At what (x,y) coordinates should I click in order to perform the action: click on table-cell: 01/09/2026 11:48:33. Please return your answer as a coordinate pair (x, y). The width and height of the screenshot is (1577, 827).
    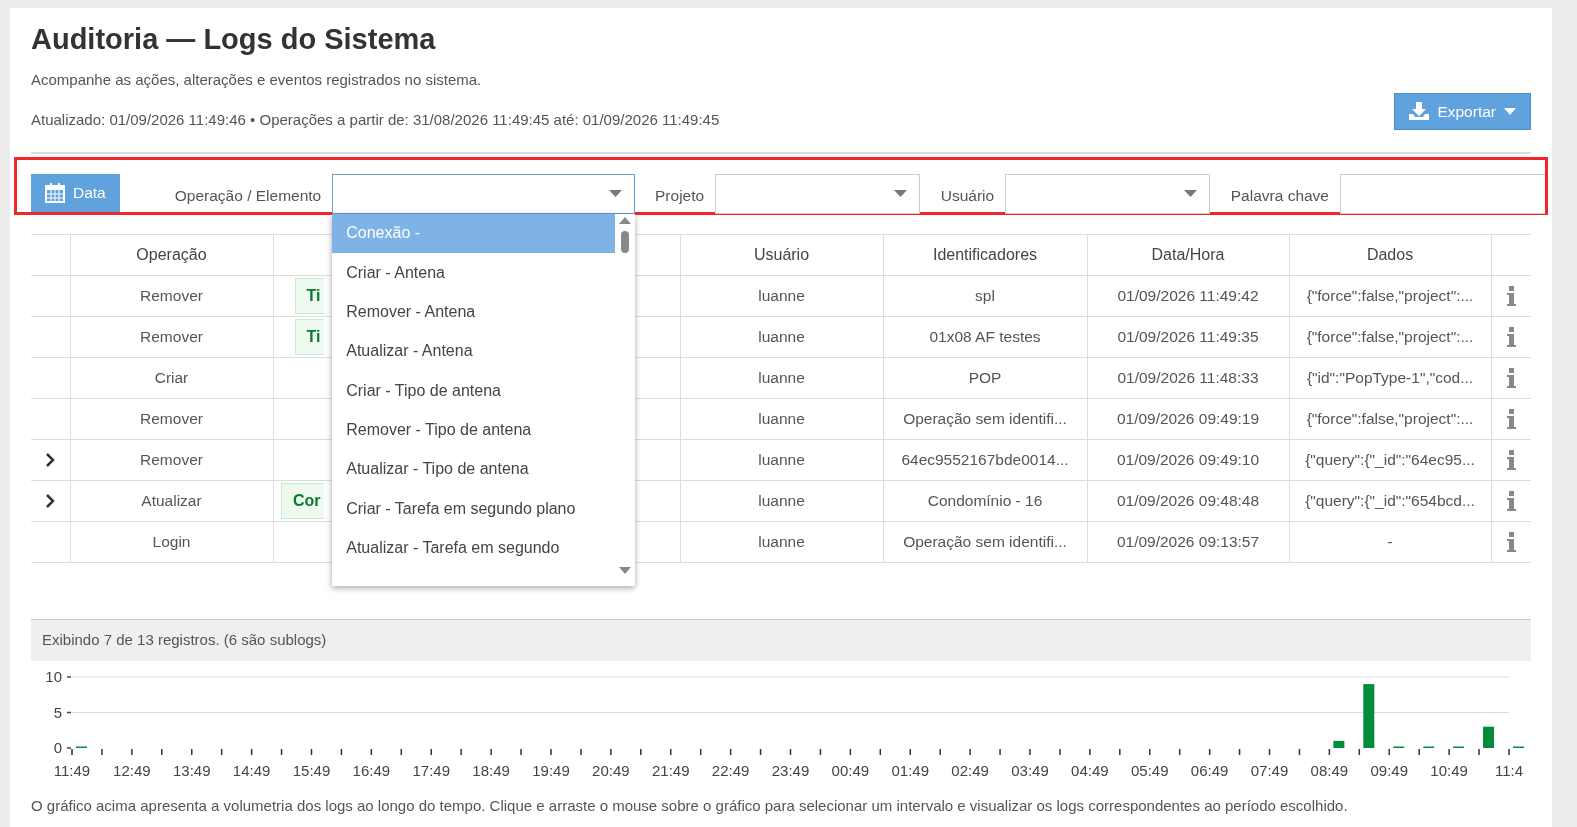
    Looking at the image, I should click on (1188, 378).